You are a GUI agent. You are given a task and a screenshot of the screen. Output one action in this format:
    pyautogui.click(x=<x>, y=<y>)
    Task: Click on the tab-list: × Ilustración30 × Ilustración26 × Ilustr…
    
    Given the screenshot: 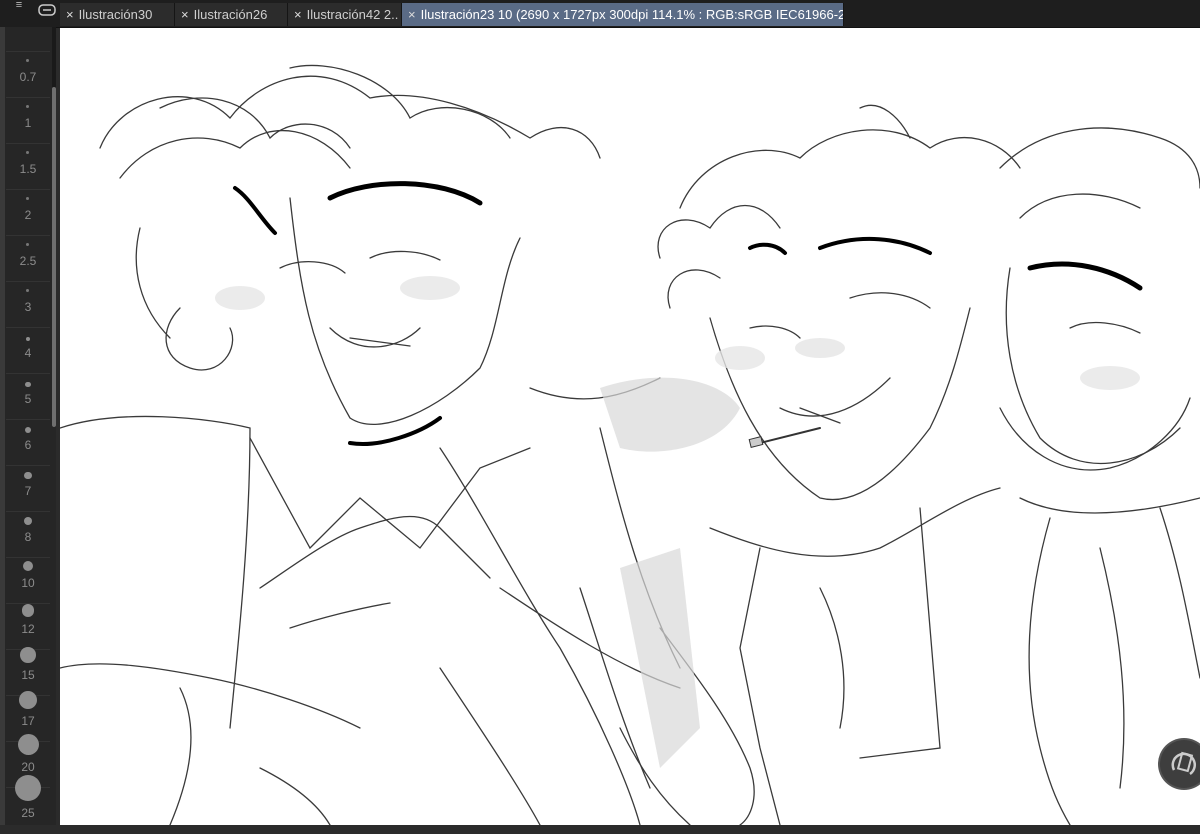 What is the action you would take?
    pyautogui.click(x=452, y=15)
    